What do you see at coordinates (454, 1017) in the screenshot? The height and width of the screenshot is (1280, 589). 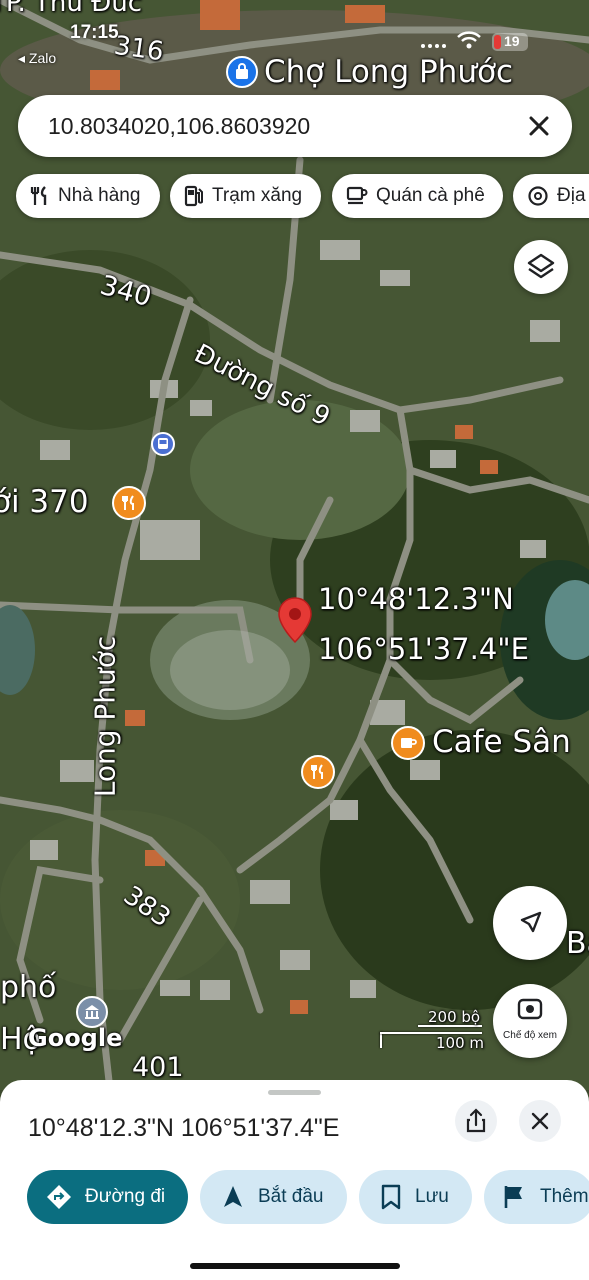 I see `scale-imperial: 200 bộ` at bounding box center [454, 1017].